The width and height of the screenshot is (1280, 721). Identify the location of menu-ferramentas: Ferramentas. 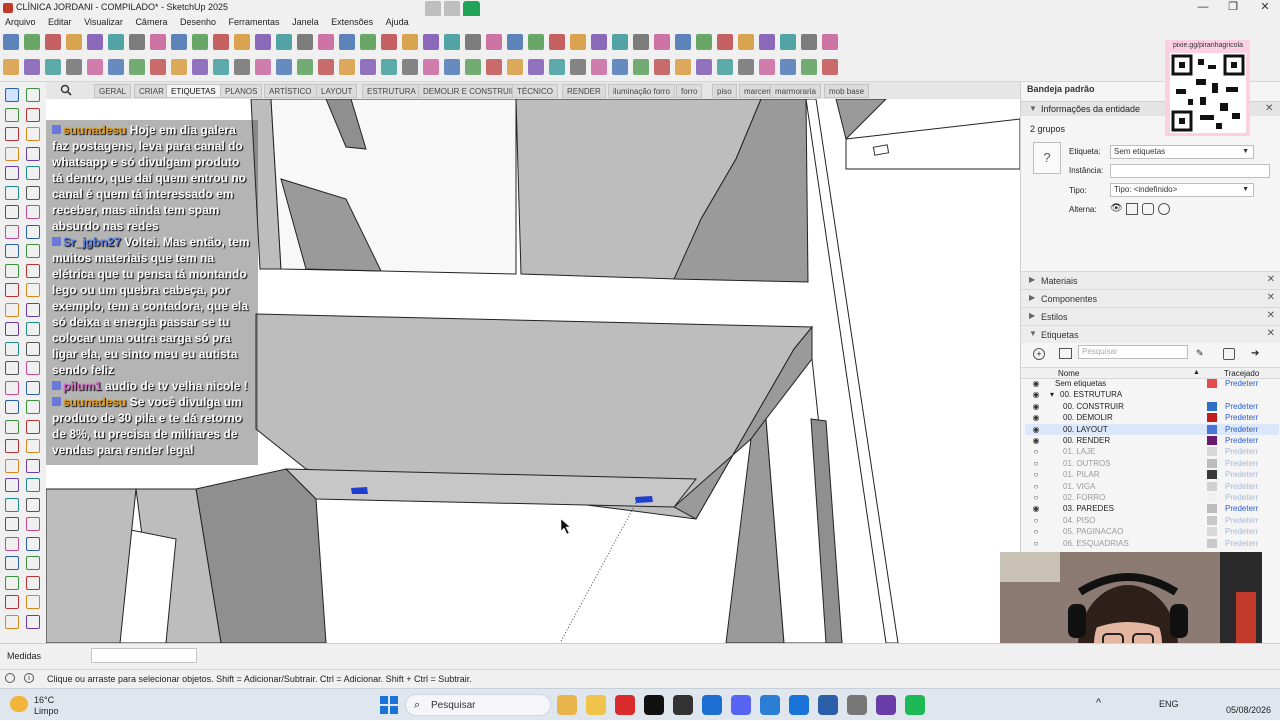
(254, 22).